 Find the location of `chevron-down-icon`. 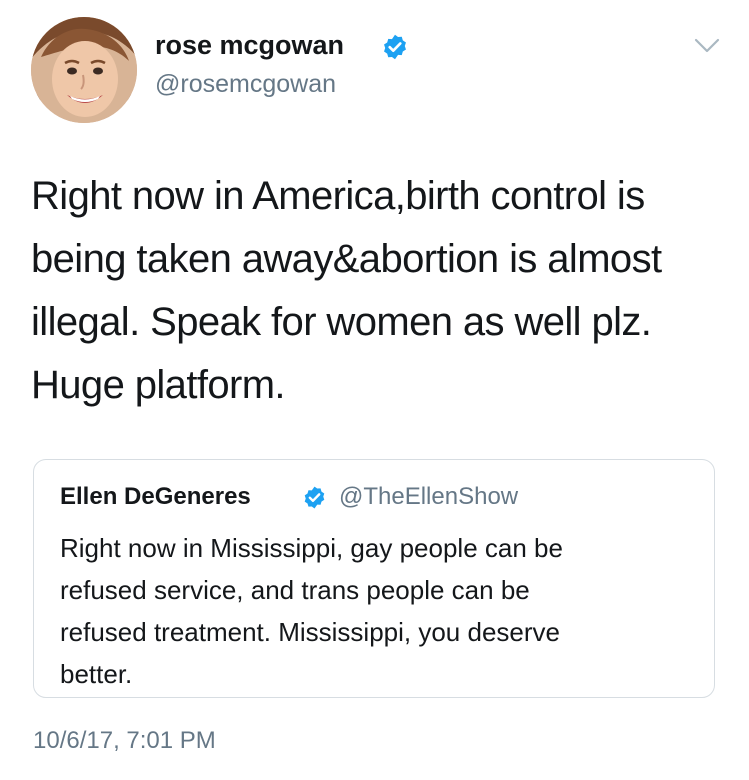

chevron-down-icon is located at coordinates (707, 46).